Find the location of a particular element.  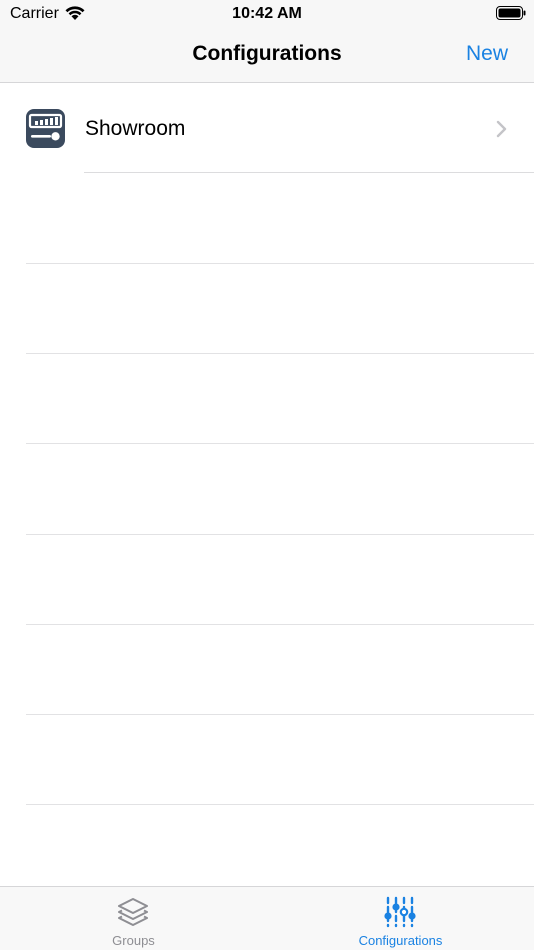

tab-groups-label: Groups is located at coordinates (133, 940).